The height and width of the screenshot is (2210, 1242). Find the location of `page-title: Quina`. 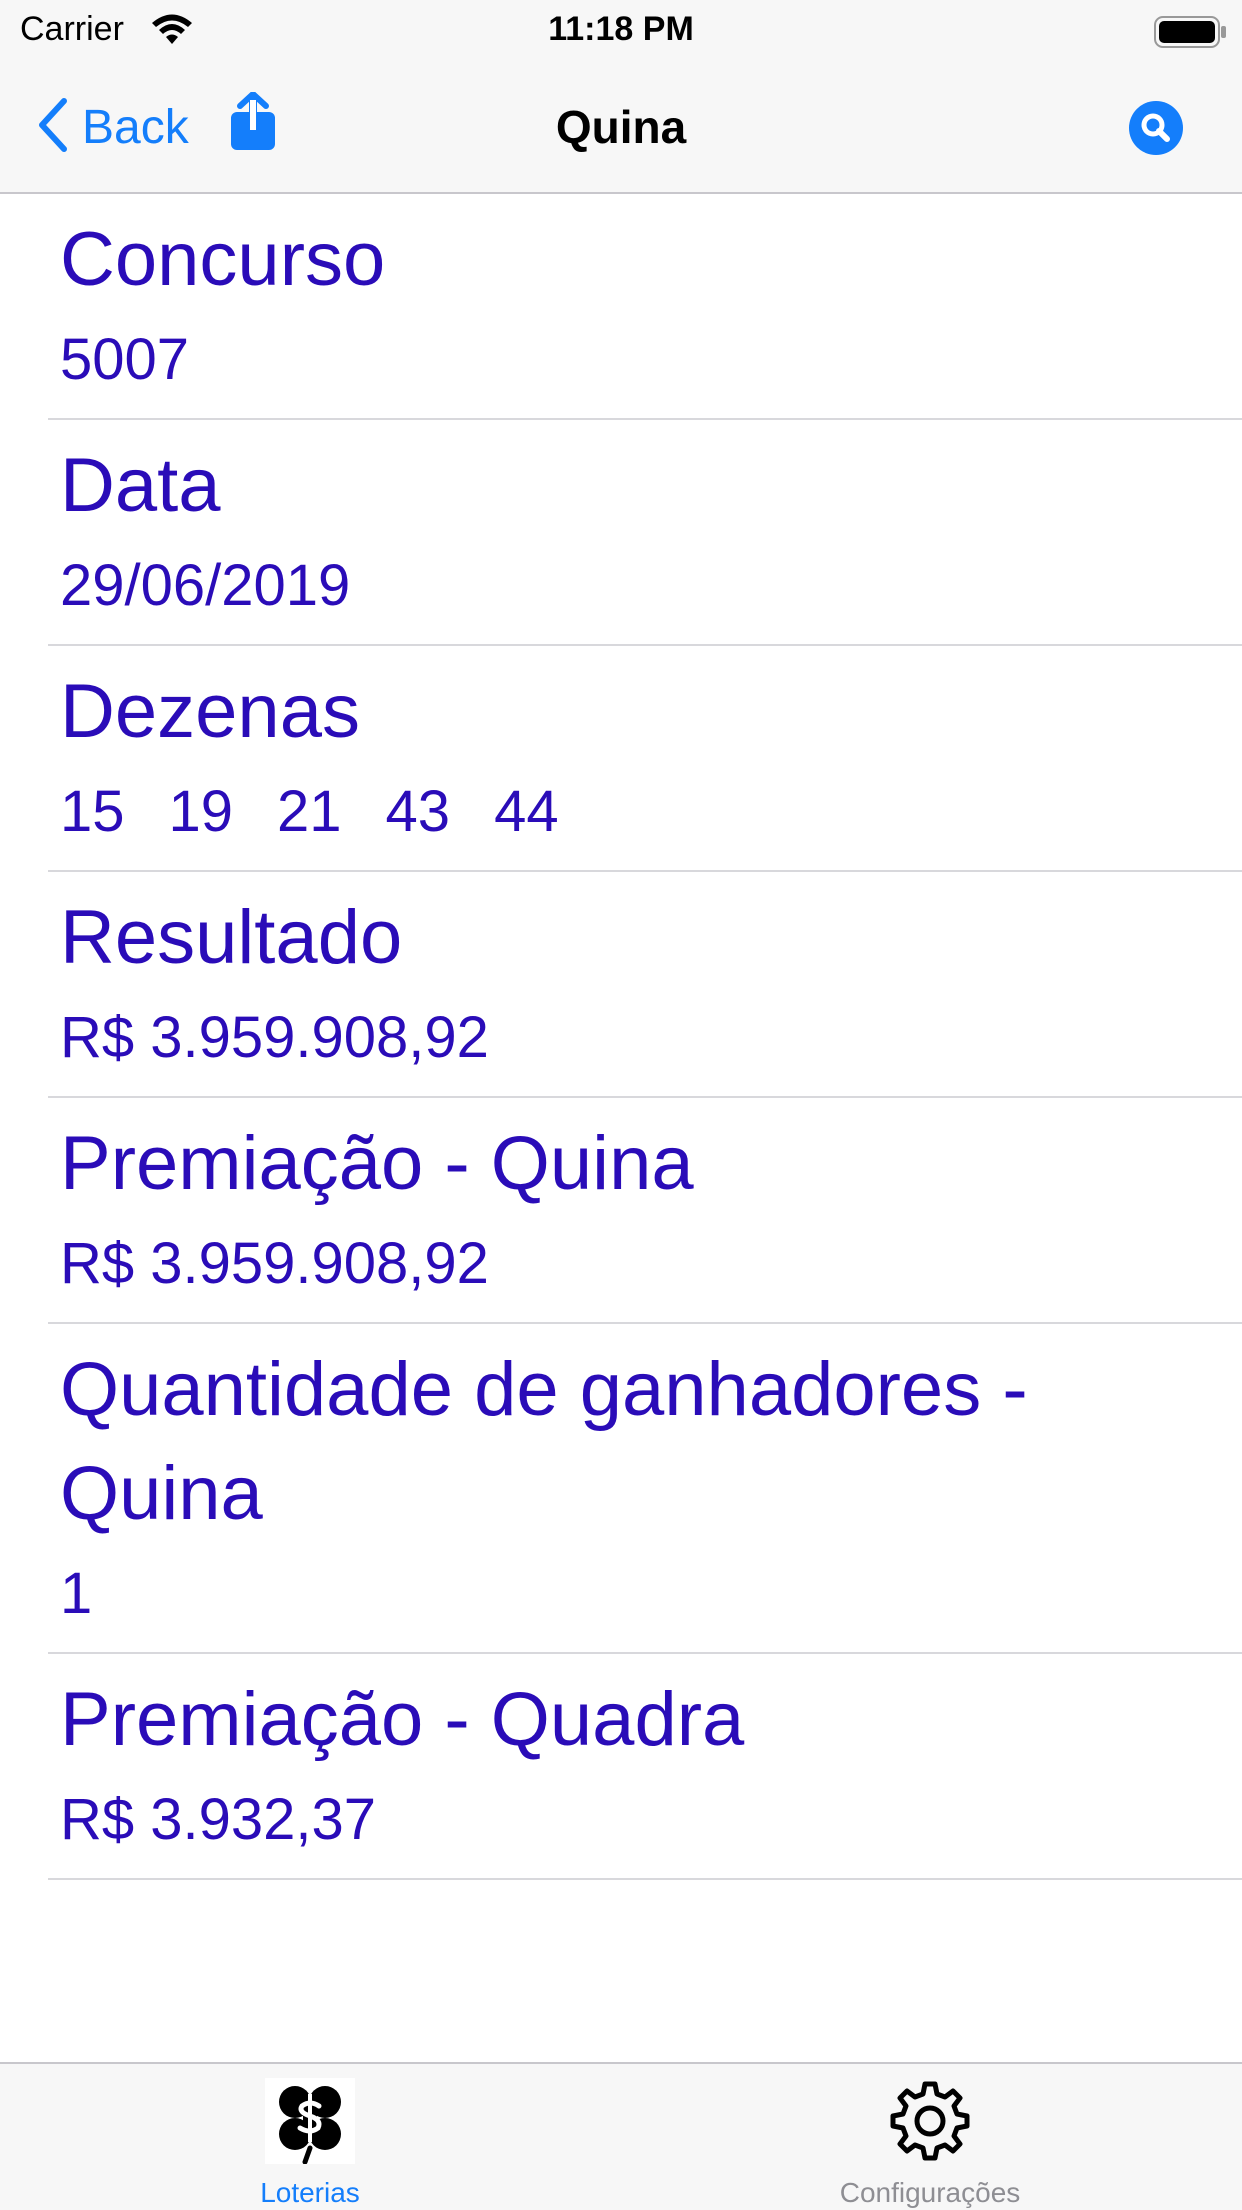

page-title: Quina is located at coordinates (621, 127).